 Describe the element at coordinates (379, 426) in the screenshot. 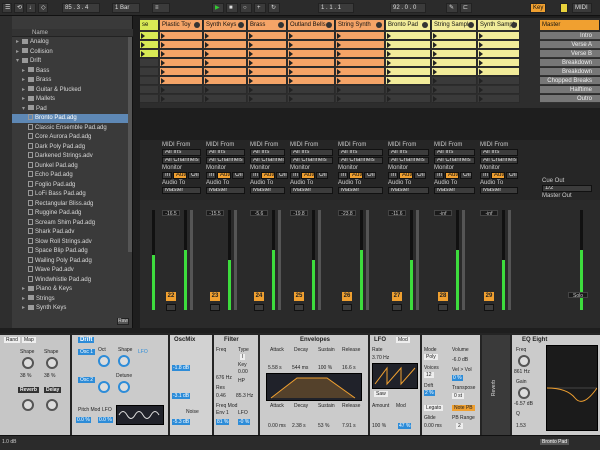

I see `lfo-amount-value: 100 %` at that location.